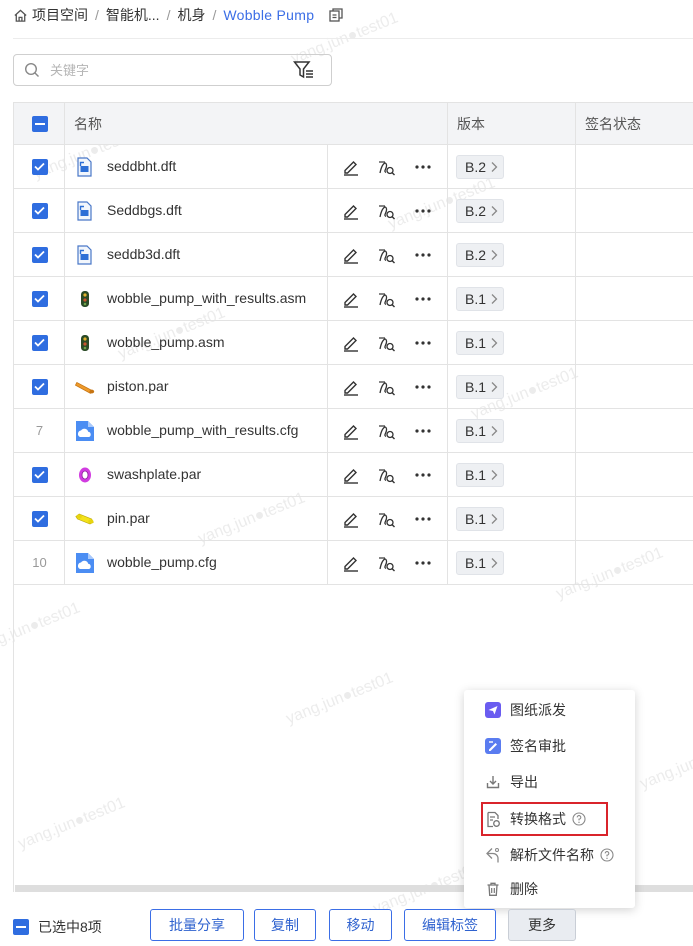 This screenshot has height=946, width=693. Describe the element at coordinates (20, 15) in the screenshot. I see `home-icon` at that location.